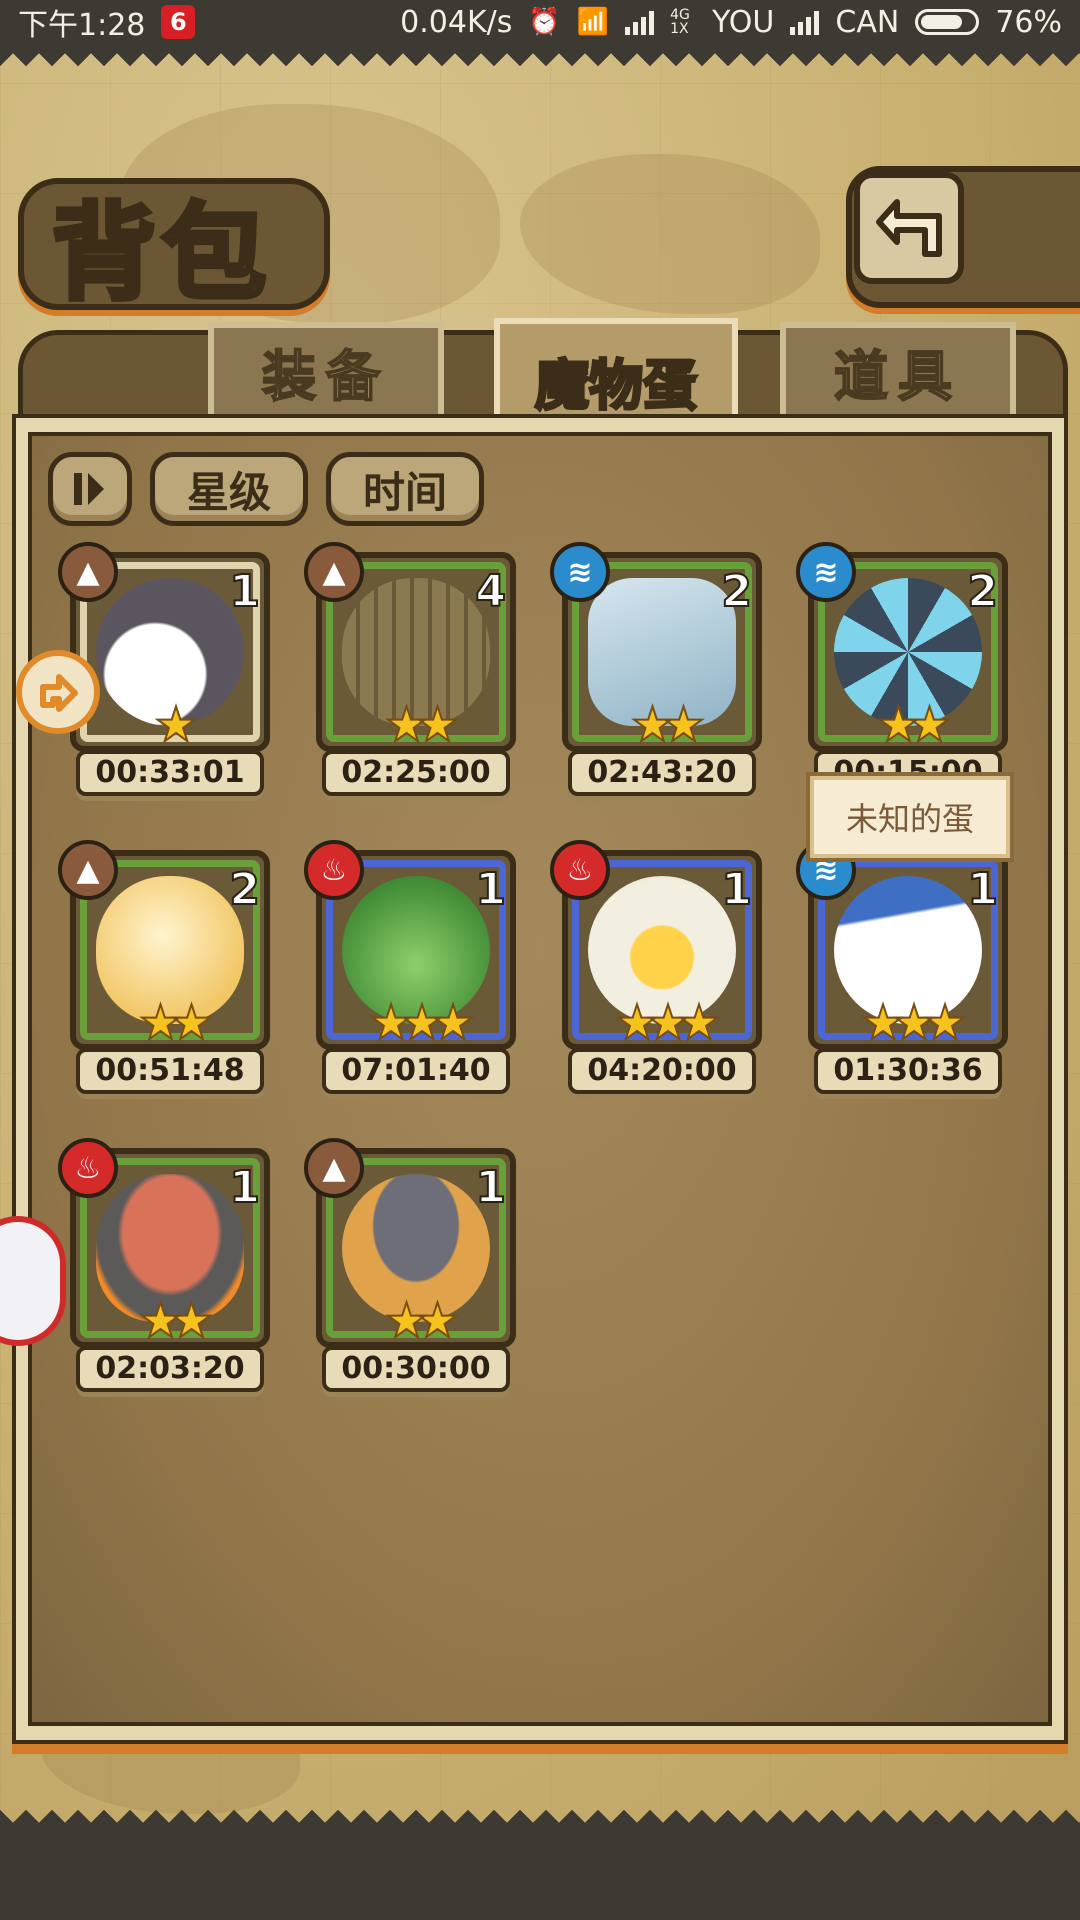 The height and width of the screenshot is (1920, 1080). I want to click on sort-toggle-button, so click(90, 489).